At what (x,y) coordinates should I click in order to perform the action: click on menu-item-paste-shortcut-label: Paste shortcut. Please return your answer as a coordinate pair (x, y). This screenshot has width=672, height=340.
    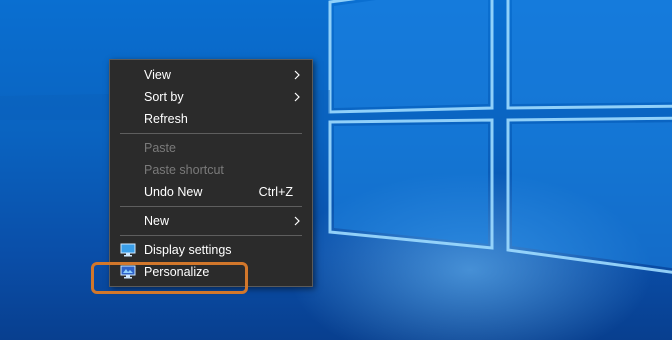
    Looking at the image, I should click on (184, 170).